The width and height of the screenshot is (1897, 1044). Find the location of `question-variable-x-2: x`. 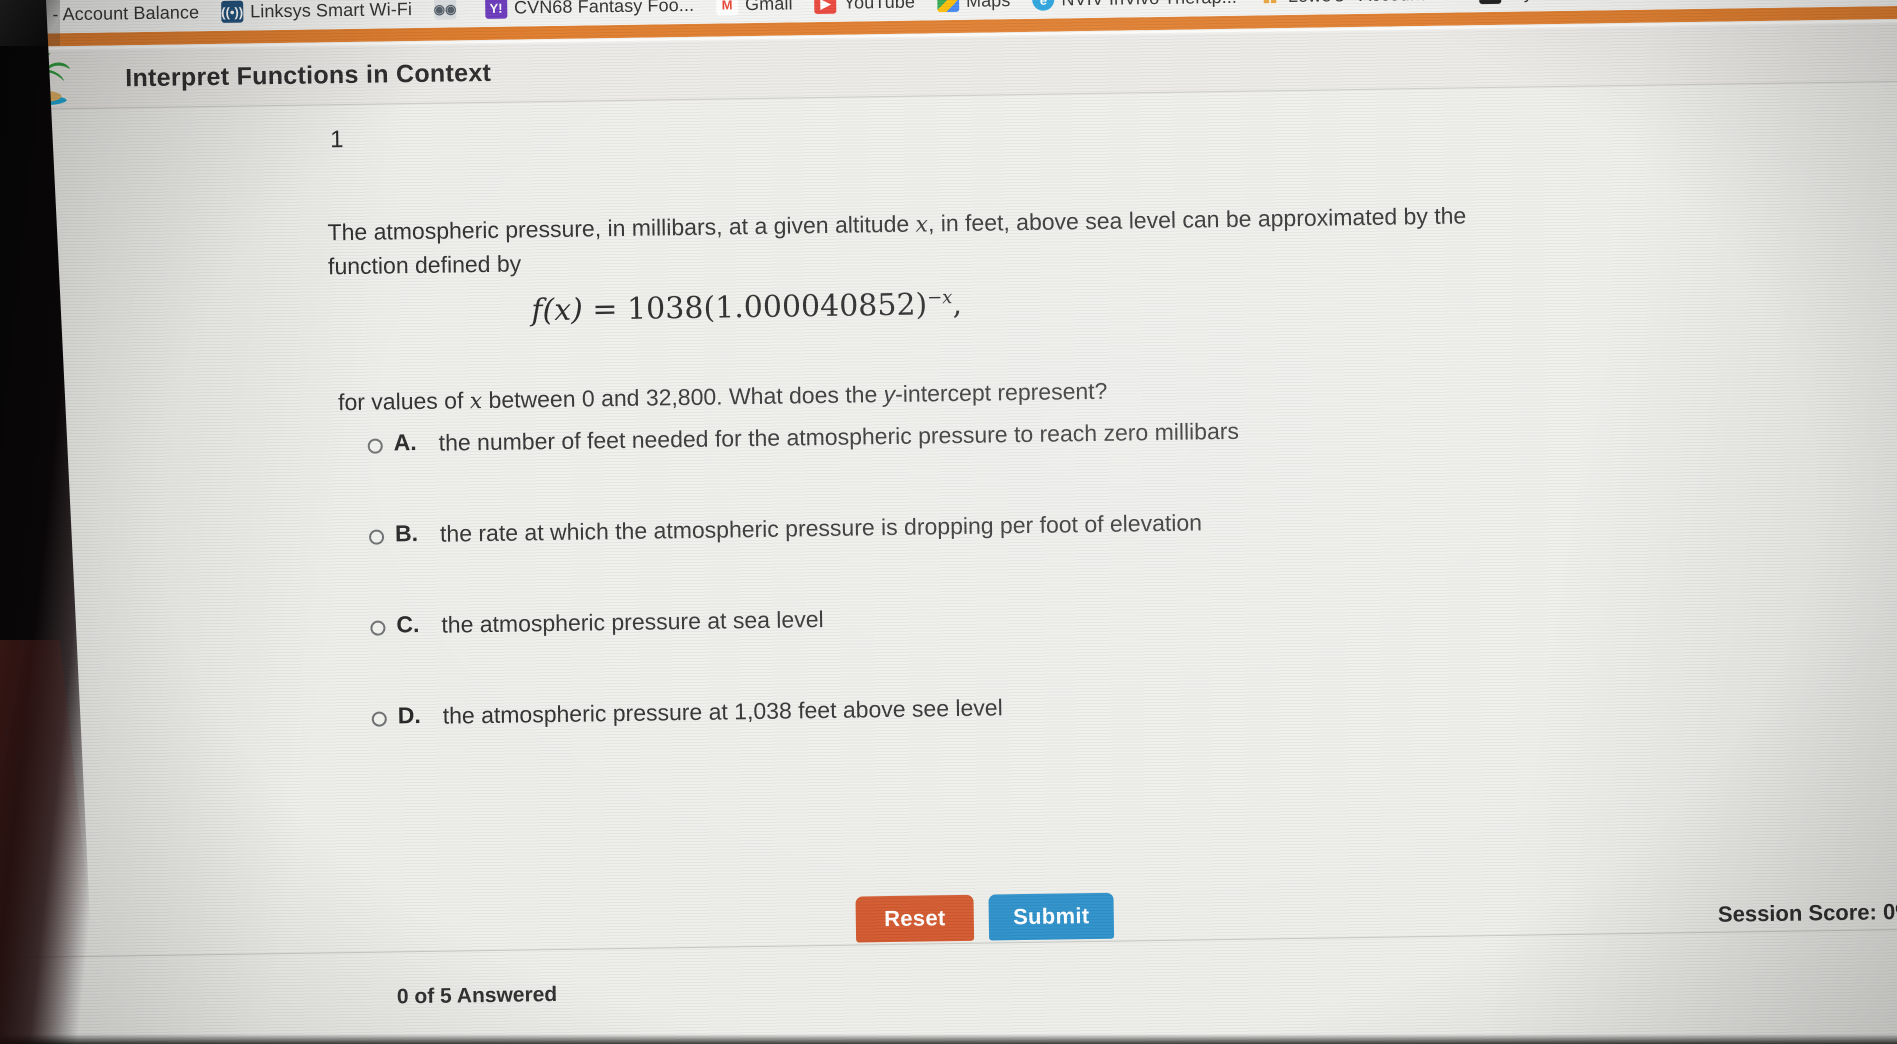

question-variable-x-2: x is located at coordinates (476, 402).